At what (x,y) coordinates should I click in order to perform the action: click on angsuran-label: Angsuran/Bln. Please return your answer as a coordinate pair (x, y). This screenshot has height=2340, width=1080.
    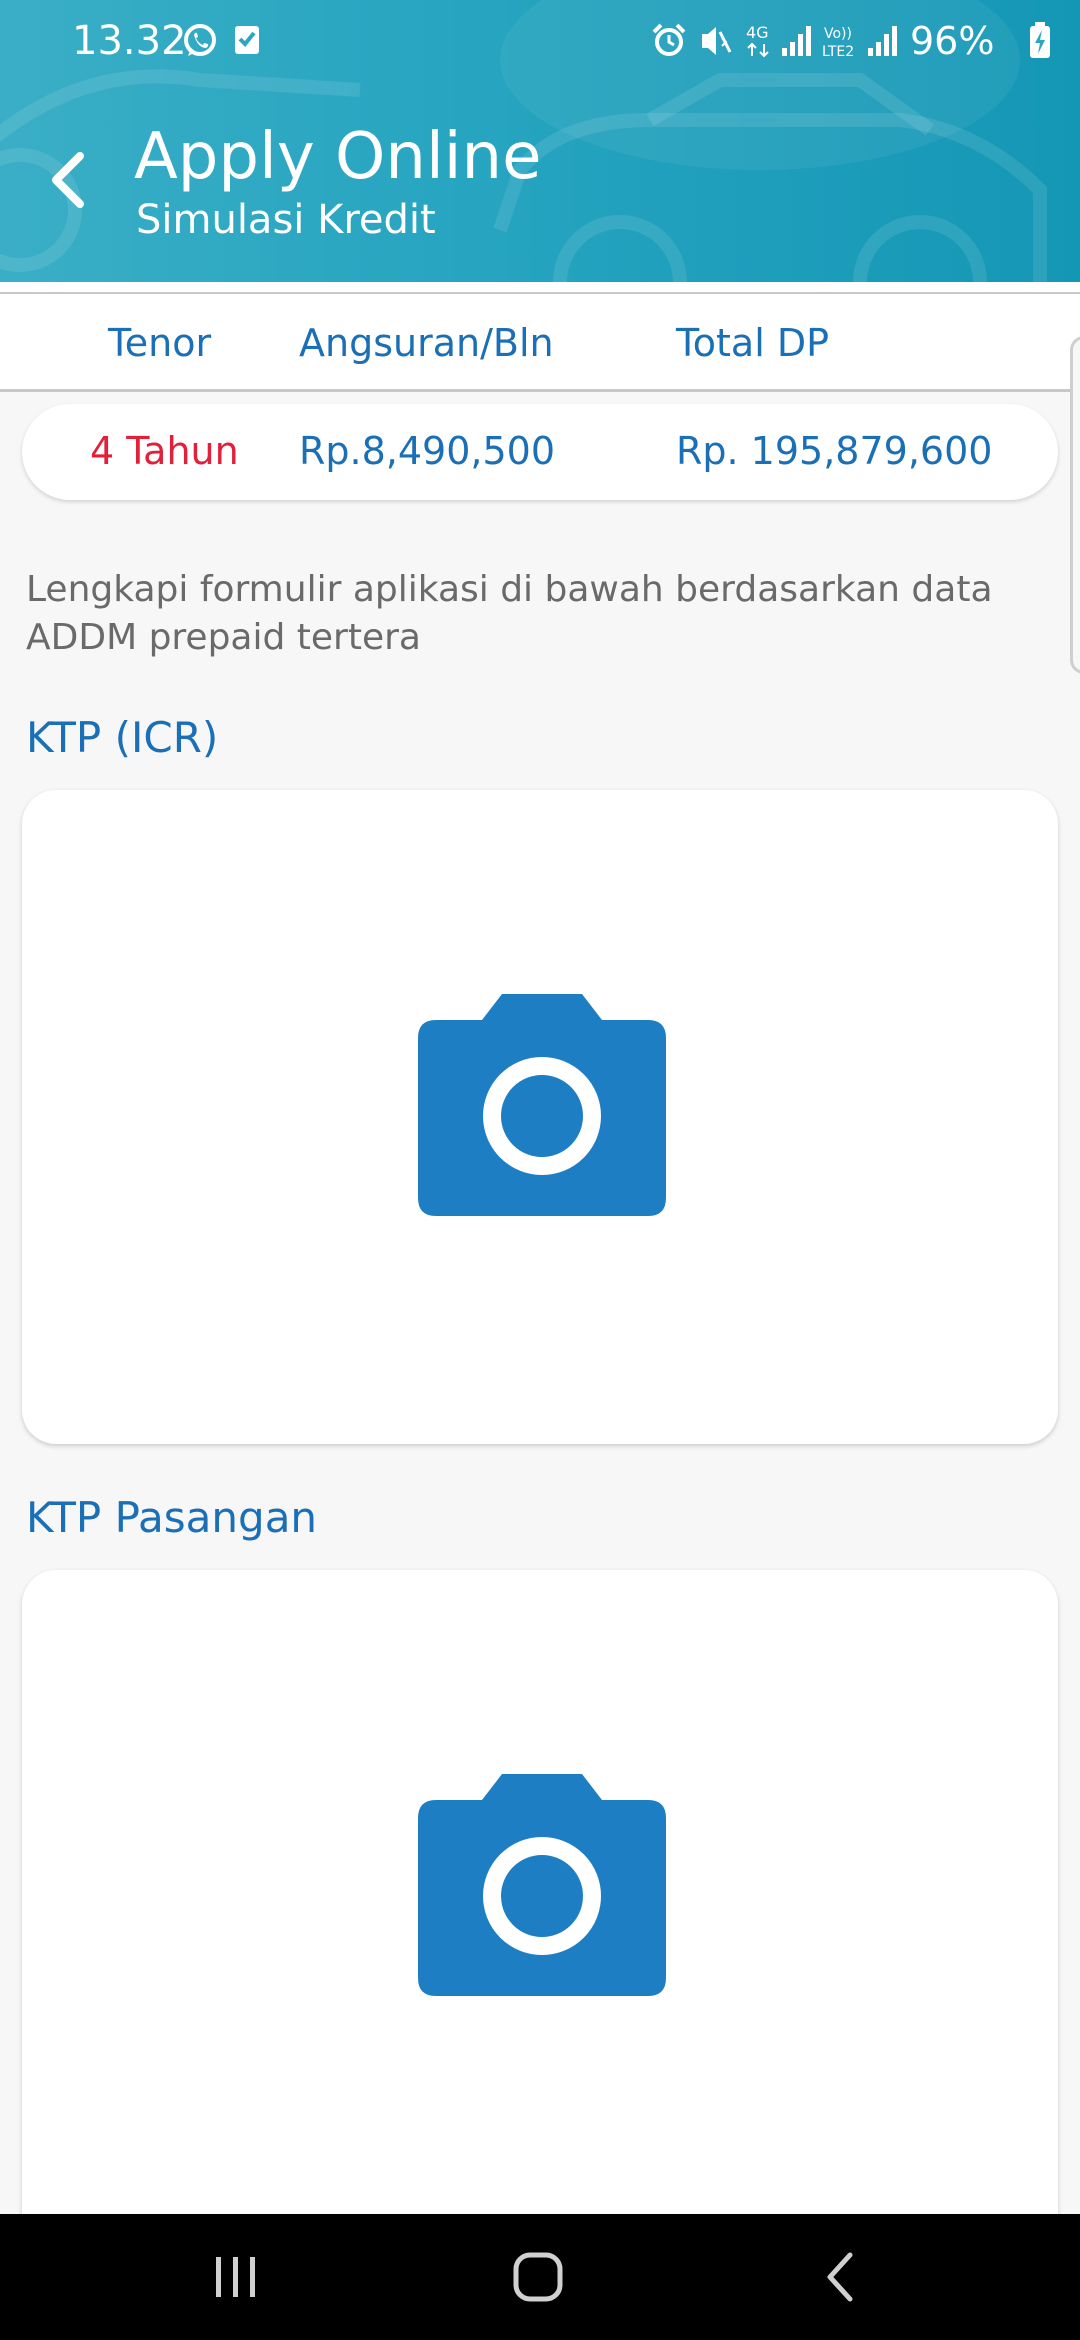
    Looking at the image, I should click on (426, 343).